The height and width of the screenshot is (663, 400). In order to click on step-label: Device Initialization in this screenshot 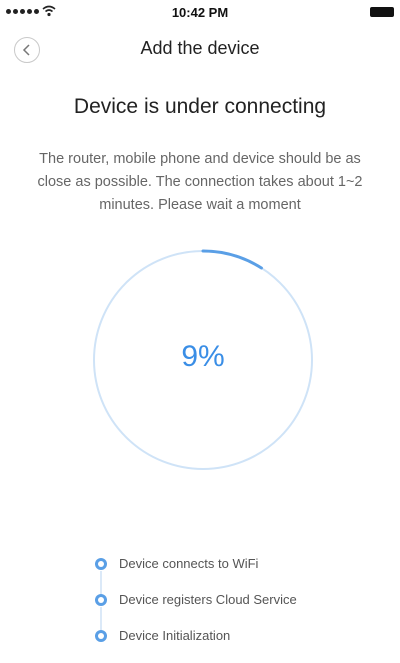, I will do `click(175, 635)`.